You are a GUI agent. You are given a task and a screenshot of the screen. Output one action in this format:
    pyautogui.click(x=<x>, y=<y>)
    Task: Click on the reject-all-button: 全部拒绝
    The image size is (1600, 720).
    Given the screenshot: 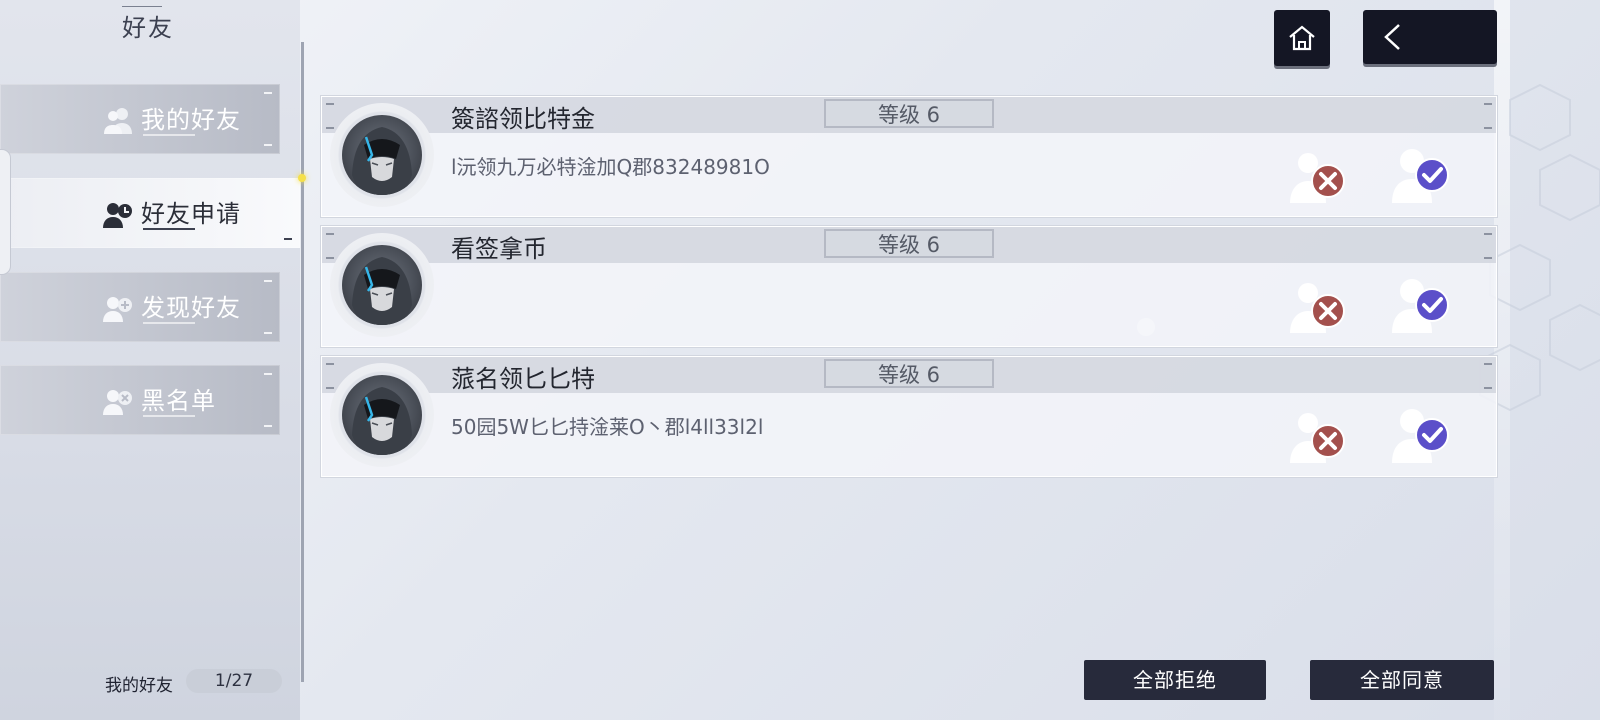 What is the action you would take?
    pyautogui.click(x=1175, y=680)
    